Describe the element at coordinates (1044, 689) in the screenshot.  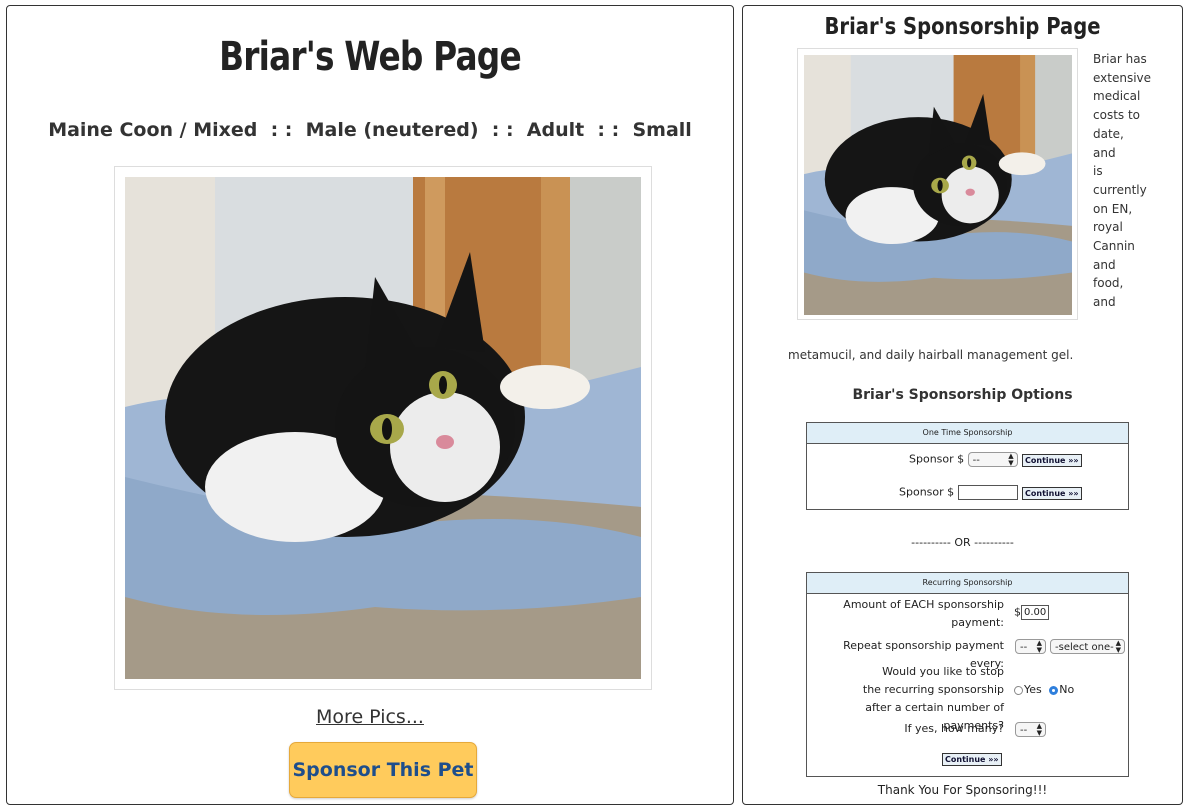
I see `stop-radio-group: Yes No` at that location.